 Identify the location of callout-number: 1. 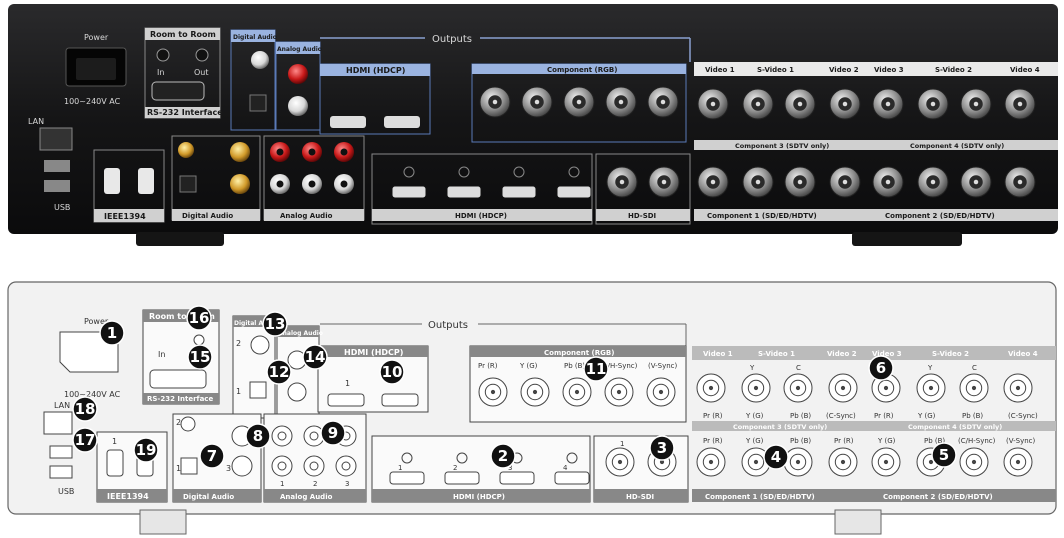
(112, 333).